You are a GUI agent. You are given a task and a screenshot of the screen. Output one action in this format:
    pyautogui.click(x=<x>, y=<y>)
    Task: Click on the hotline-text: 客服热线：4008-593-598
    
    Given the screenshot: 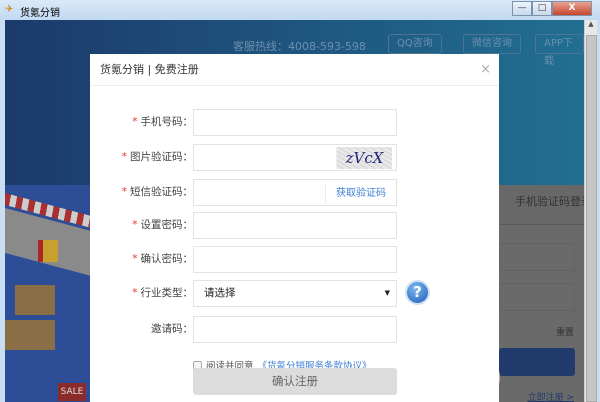 What is the action you would take?
    pyautogui.click(x=299, y=46)
    